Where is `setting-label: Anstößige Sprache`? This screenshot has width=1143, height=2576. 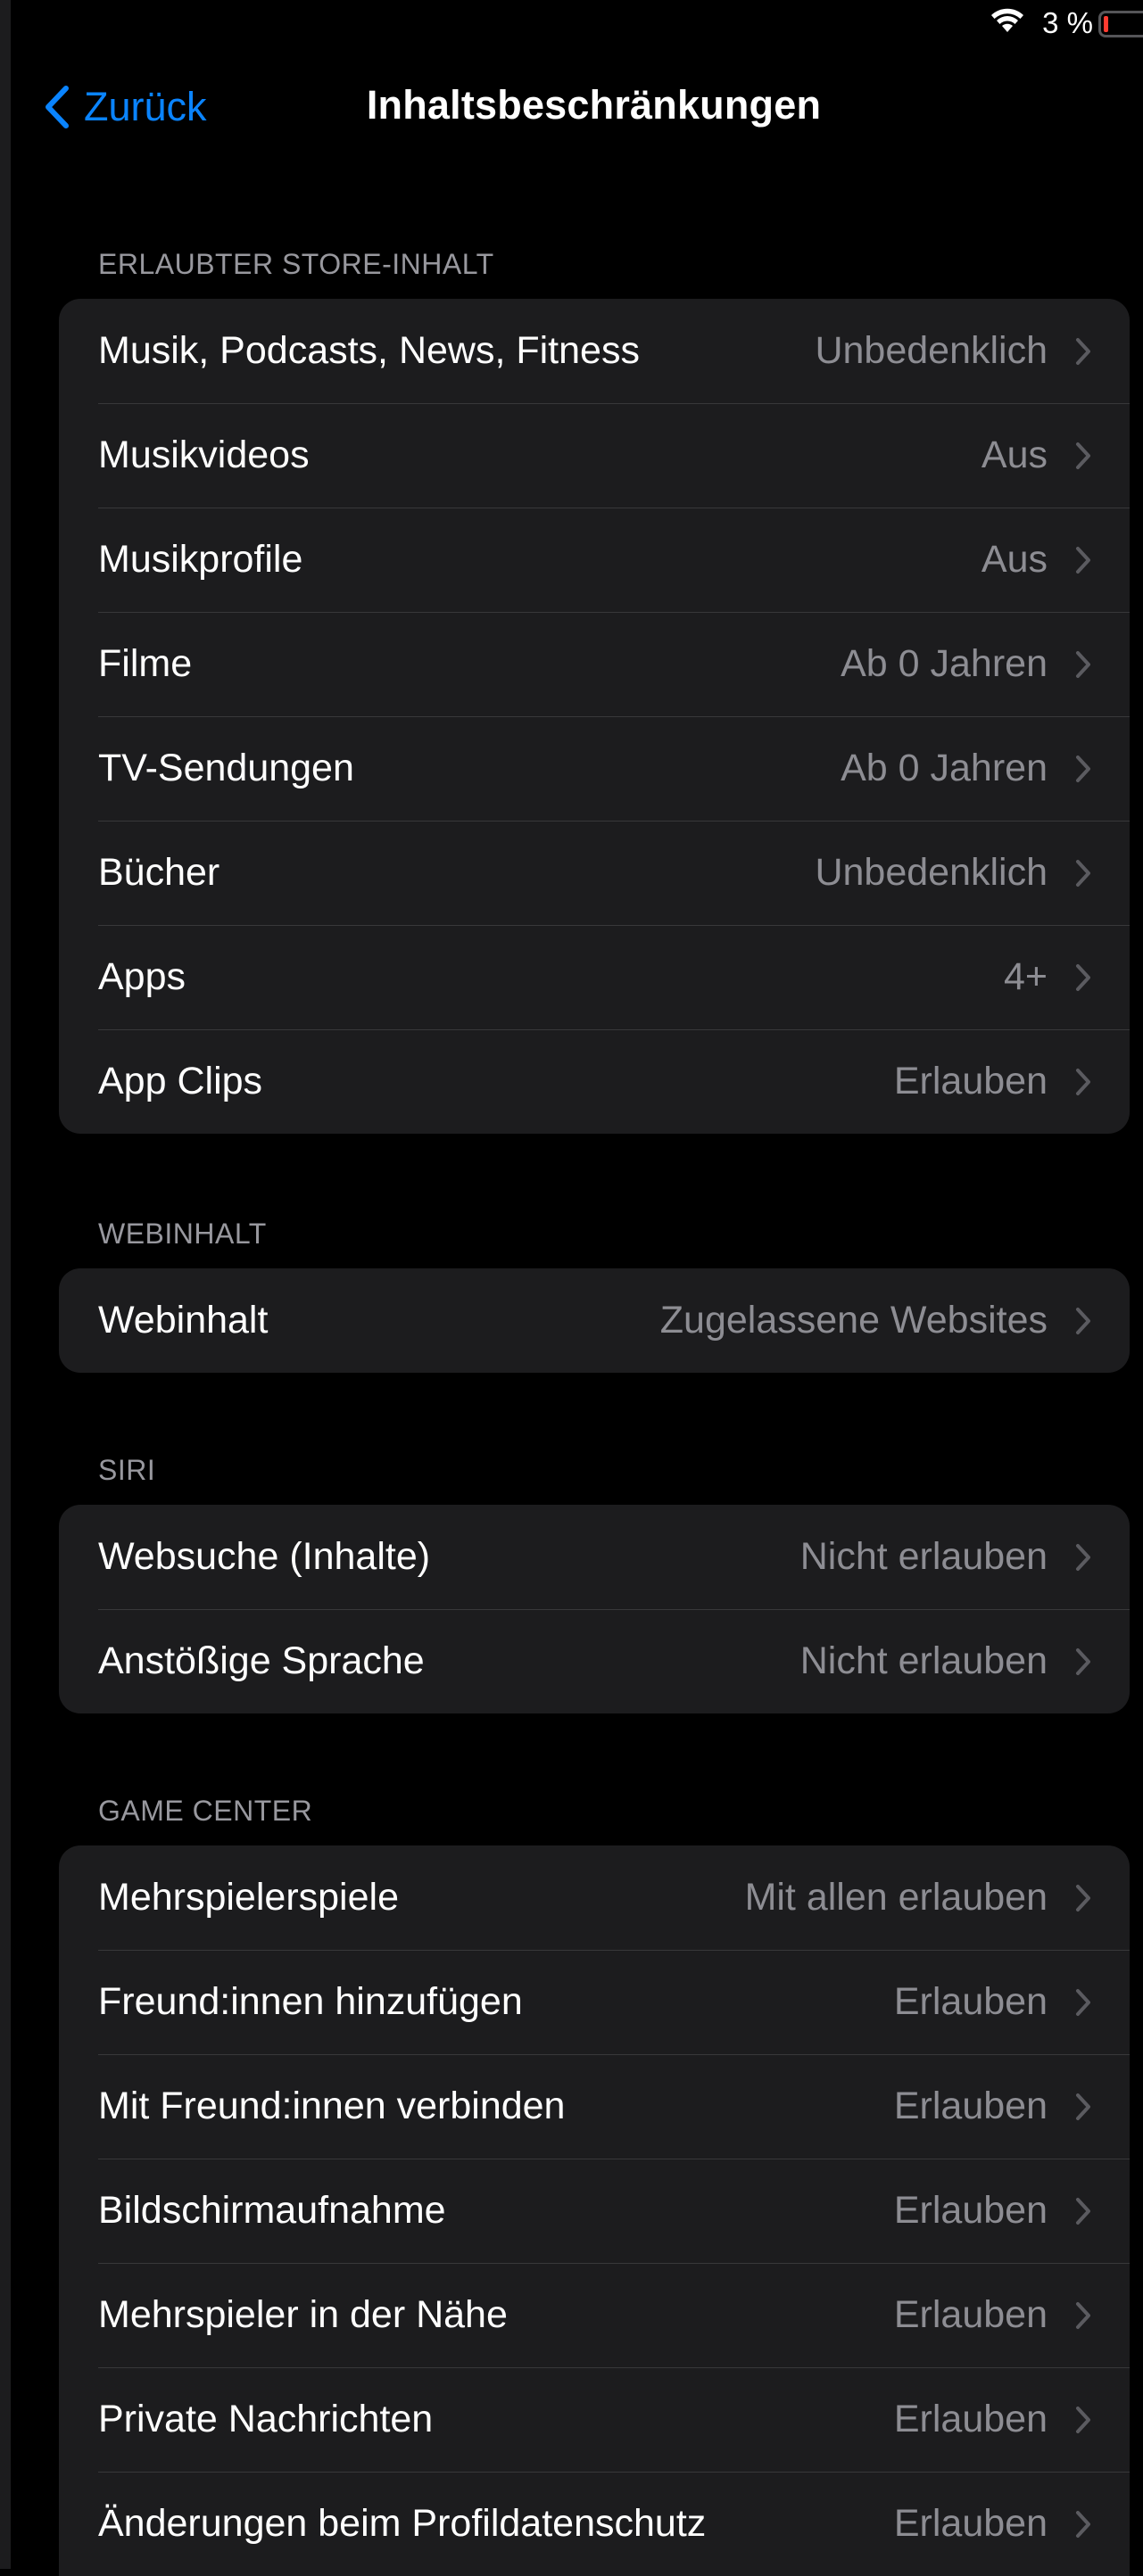 setting-label: Anstößige Sprache is located at coordinates (262, 1661).